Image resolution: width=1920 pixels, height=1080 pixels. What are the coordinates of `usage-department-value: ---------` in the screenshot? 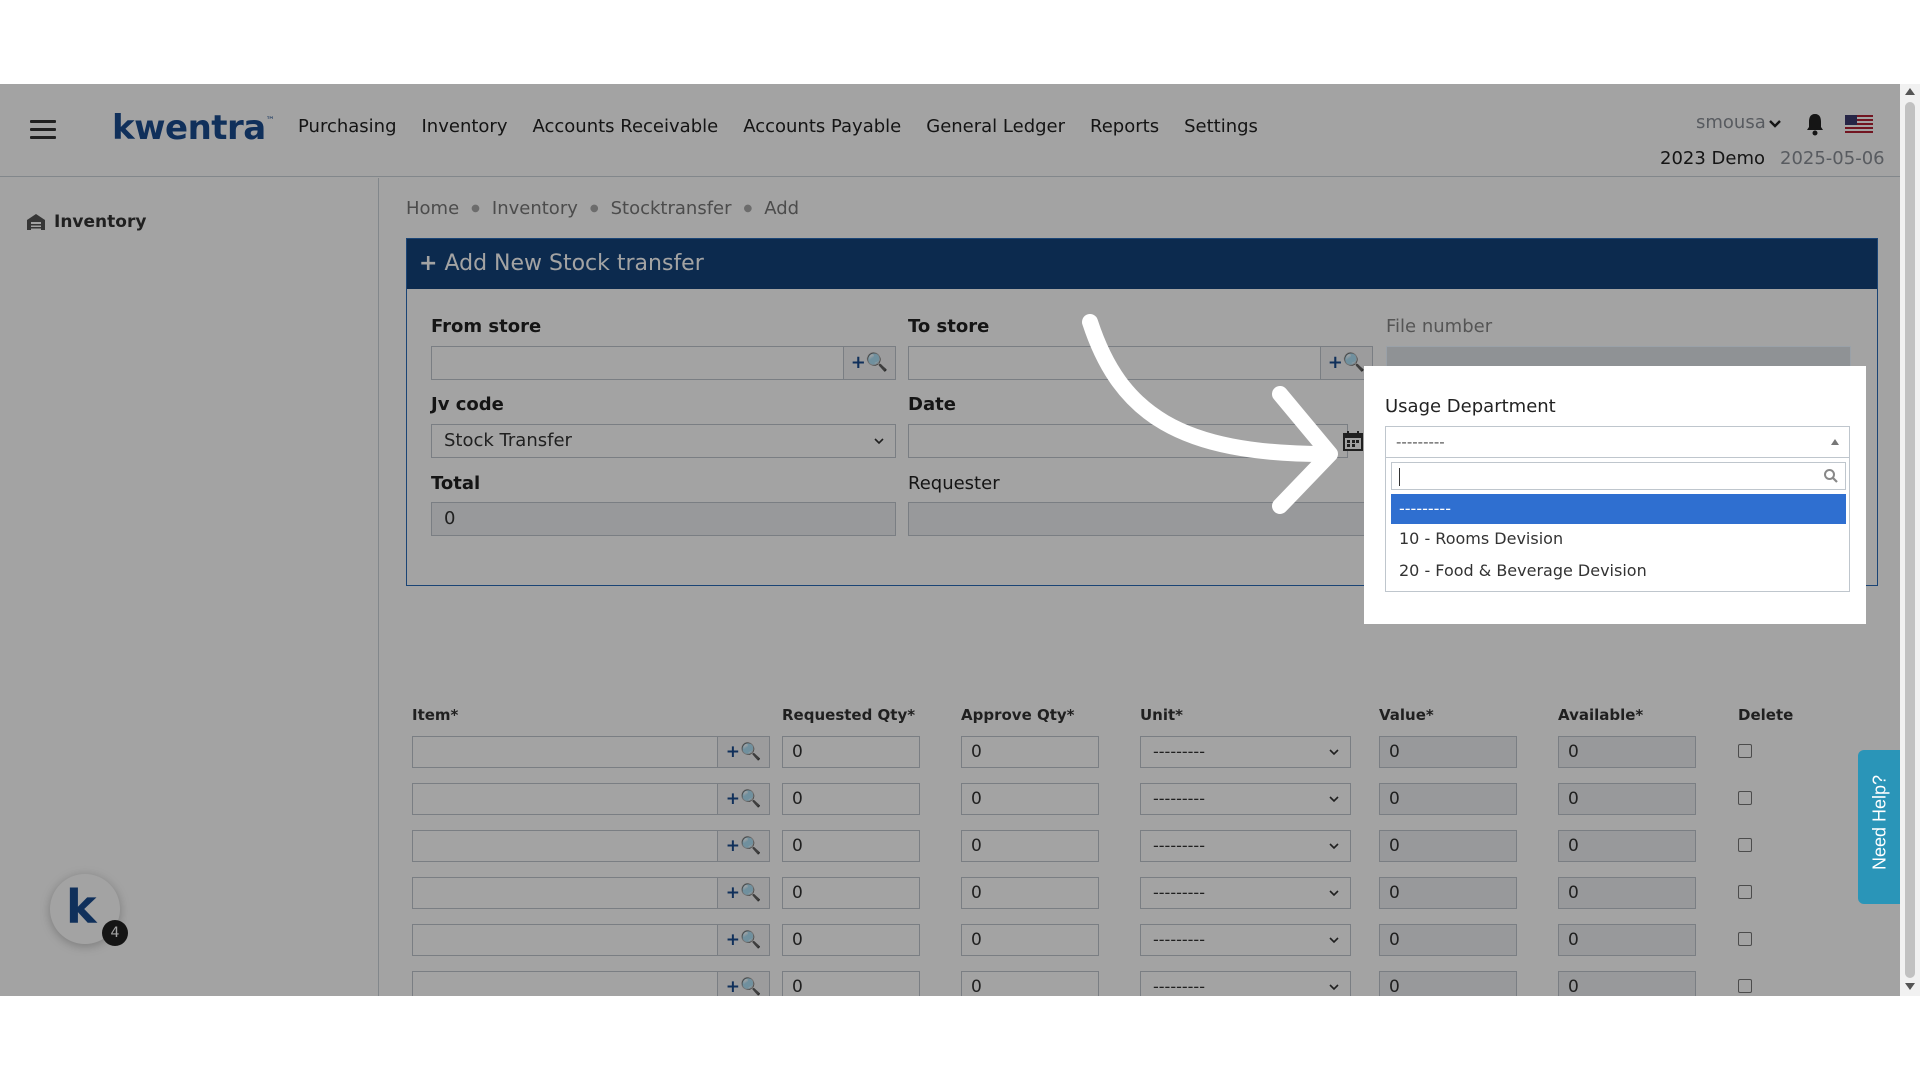 It's located at (1420, 442).